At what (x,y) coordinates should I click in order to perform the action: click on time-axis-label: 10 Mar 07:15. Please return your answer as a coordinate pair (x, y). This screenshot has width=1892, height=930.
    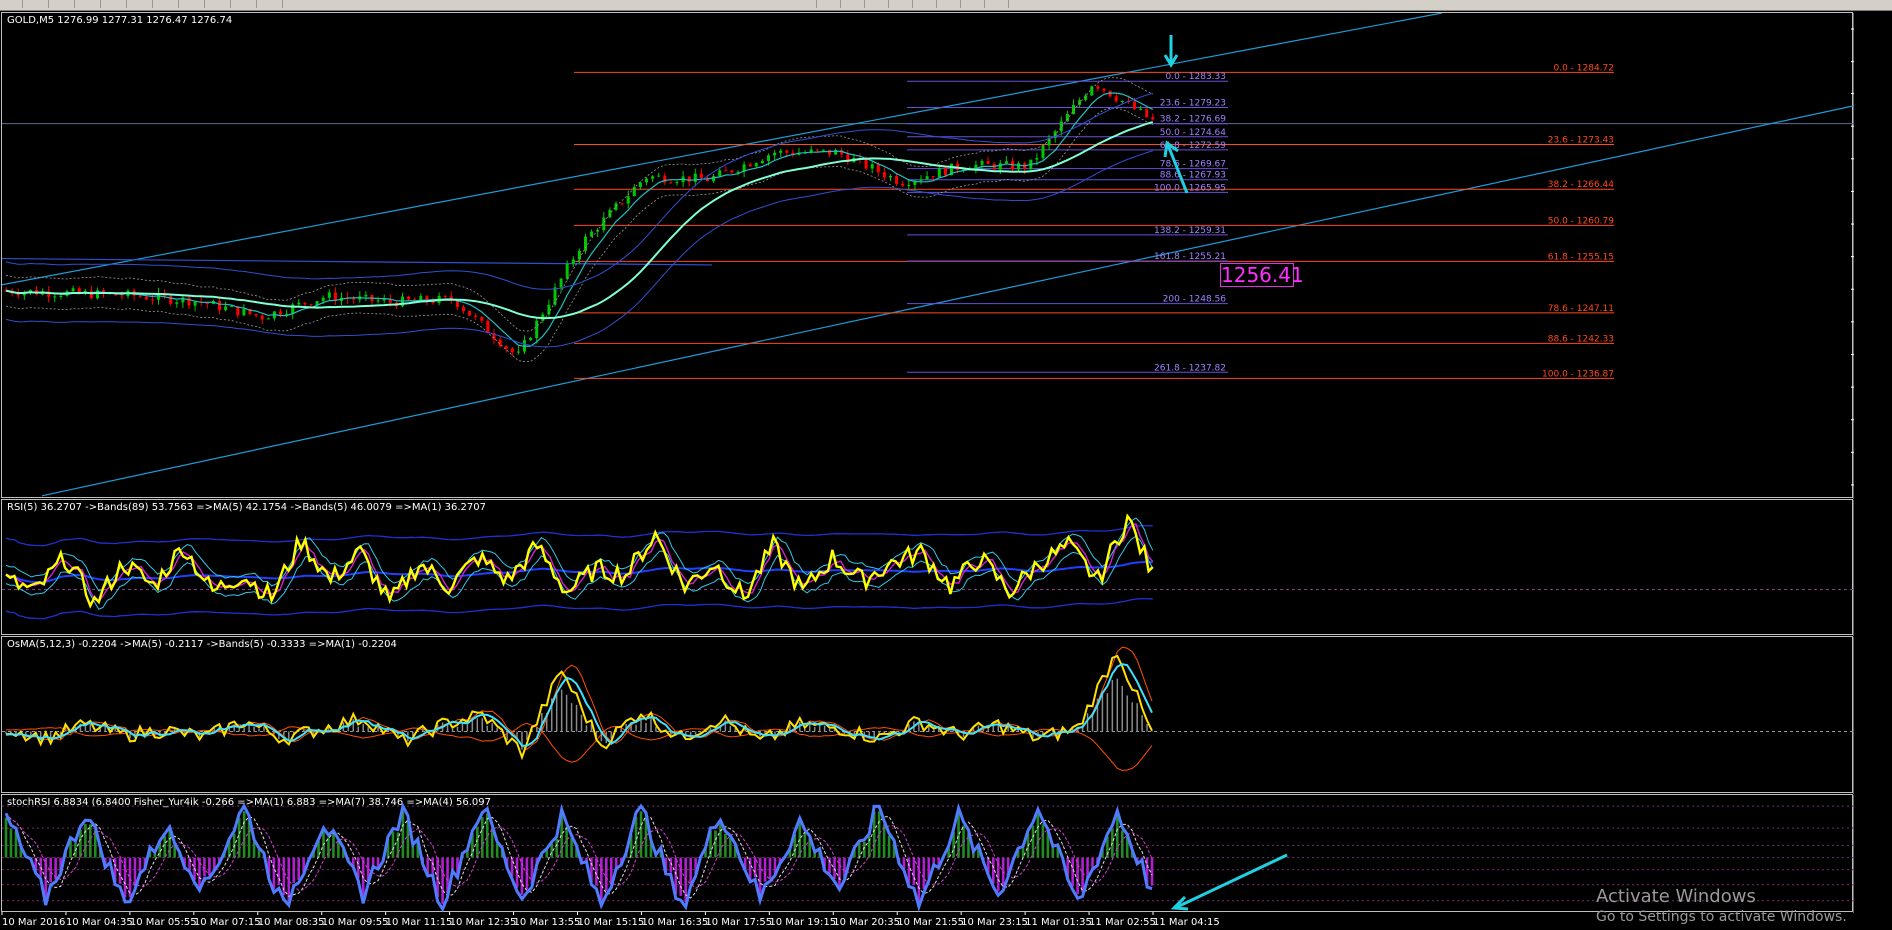
    Looking at the image, I should click on (227, 922).